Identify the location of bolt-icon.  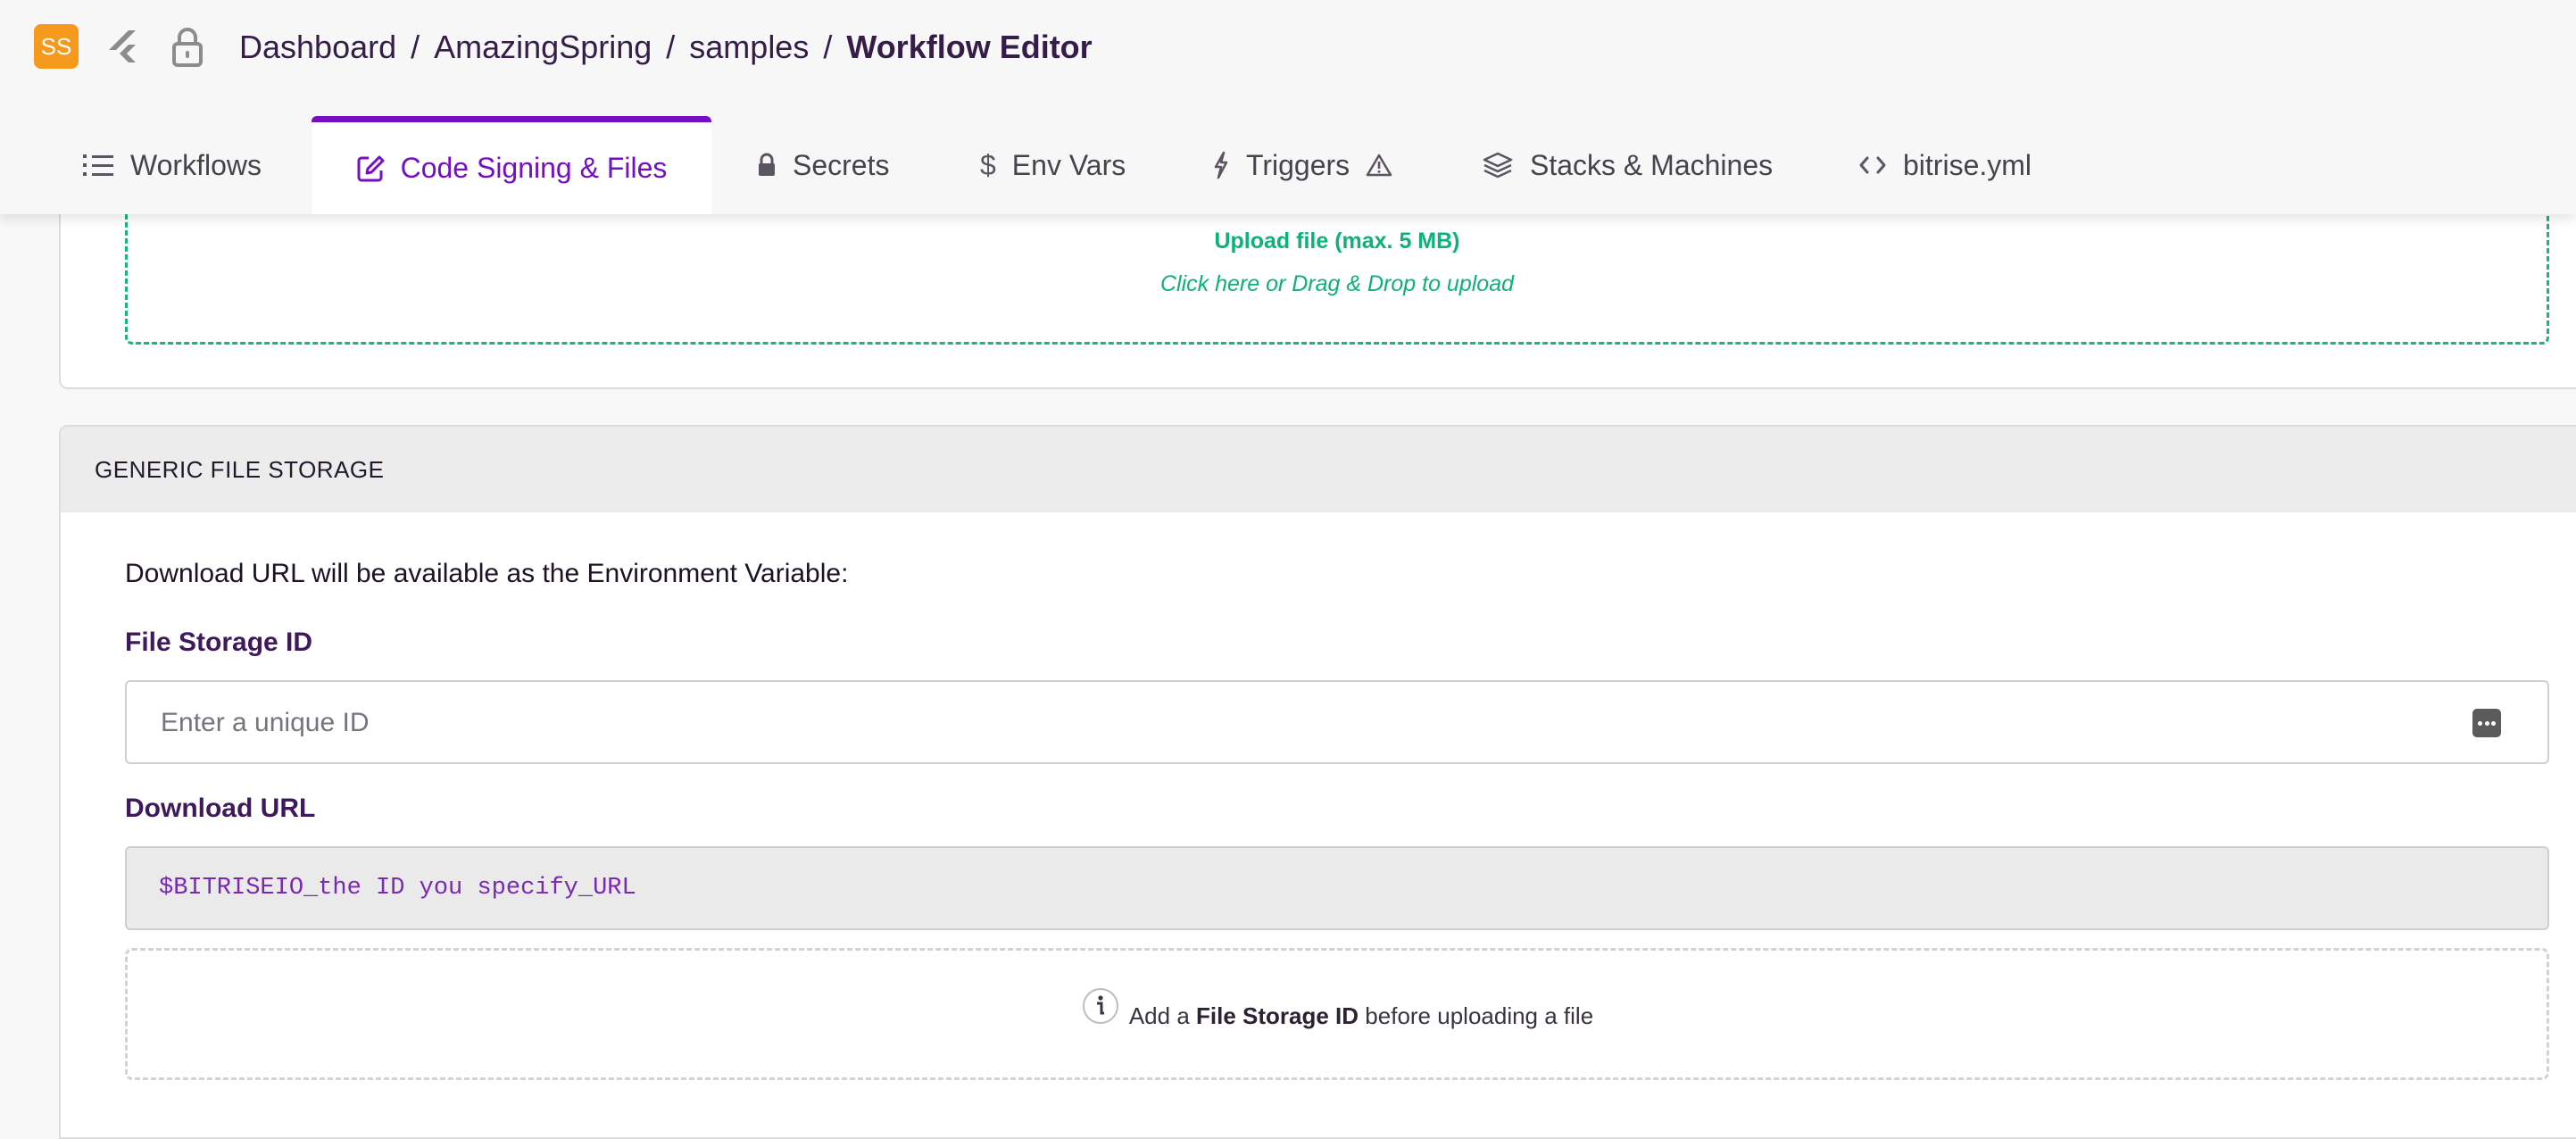
(1221, 165).